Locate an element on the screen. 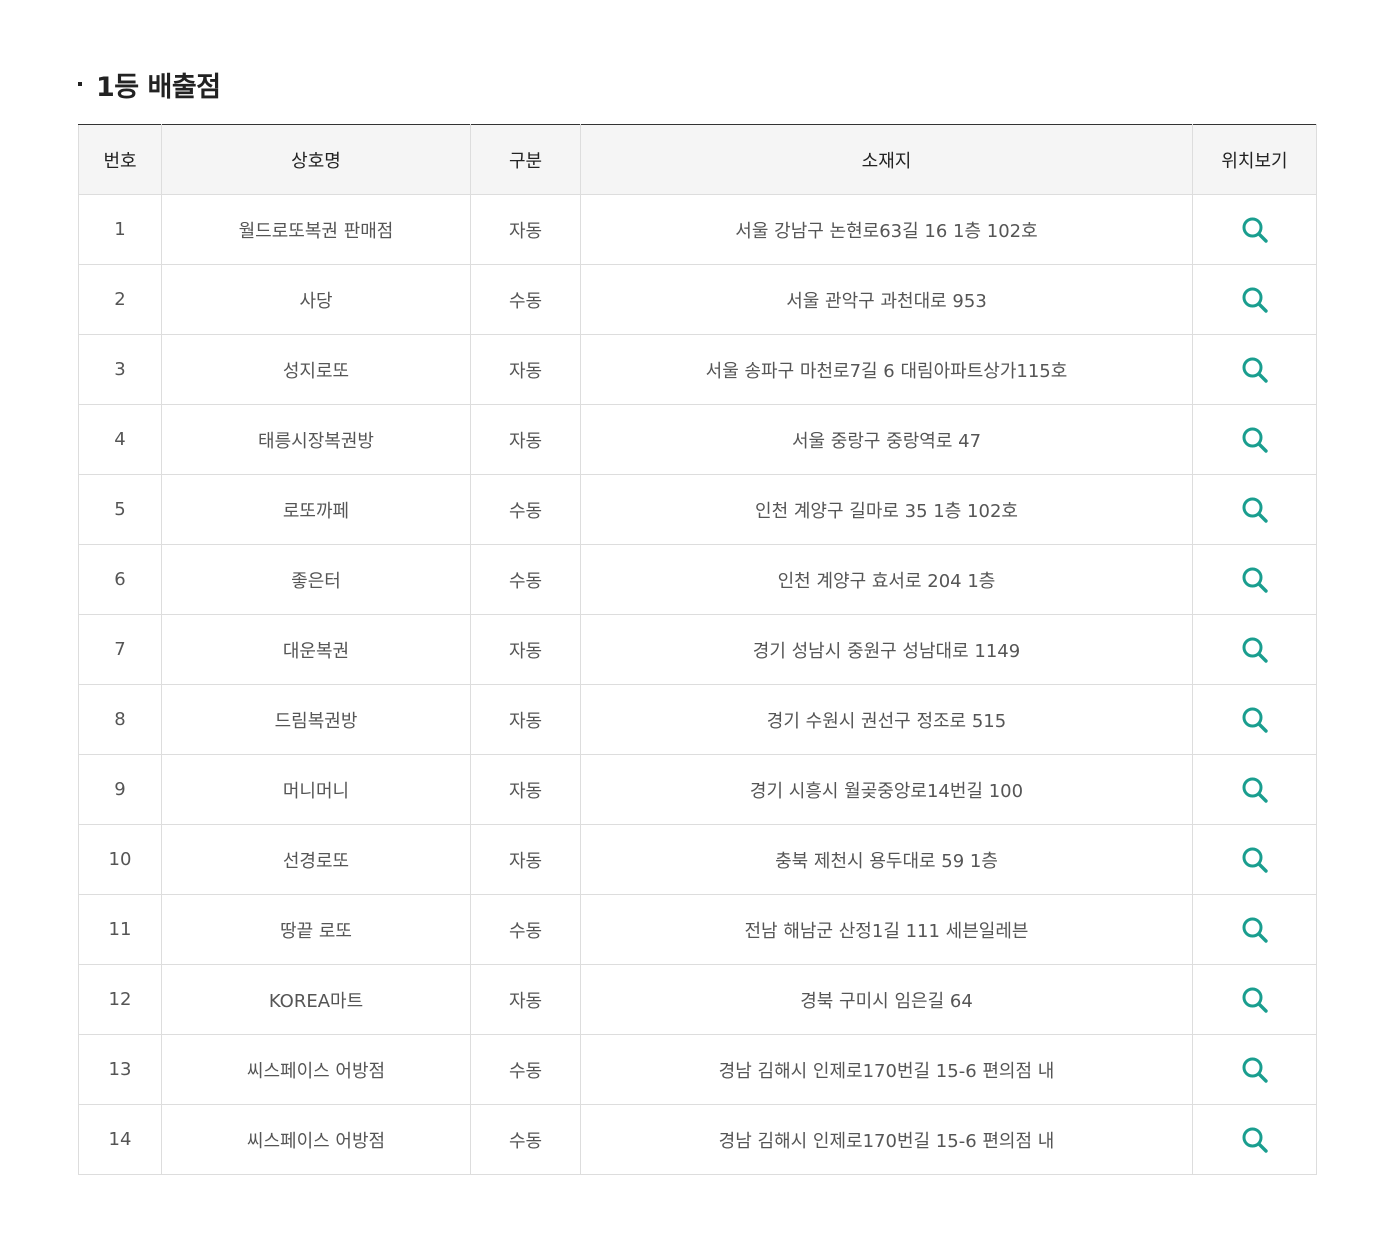 Image resolution: width=1390 pixels, height=1240 pixels. table-row: 11 땅끝 로또 수동 전남 해남군 산정1길 111 세븐일레븐 is located at coordinates (697, 929).